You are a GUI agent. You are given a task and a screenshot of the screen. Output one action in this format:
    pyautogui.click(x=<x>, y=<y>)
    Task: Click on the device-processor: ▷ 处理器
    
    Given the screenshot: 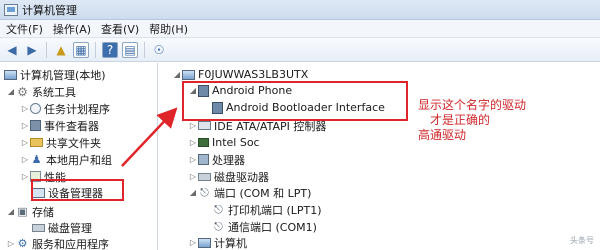 What is the action you would take?
    pyautogui.click(x=216, y=159)
    